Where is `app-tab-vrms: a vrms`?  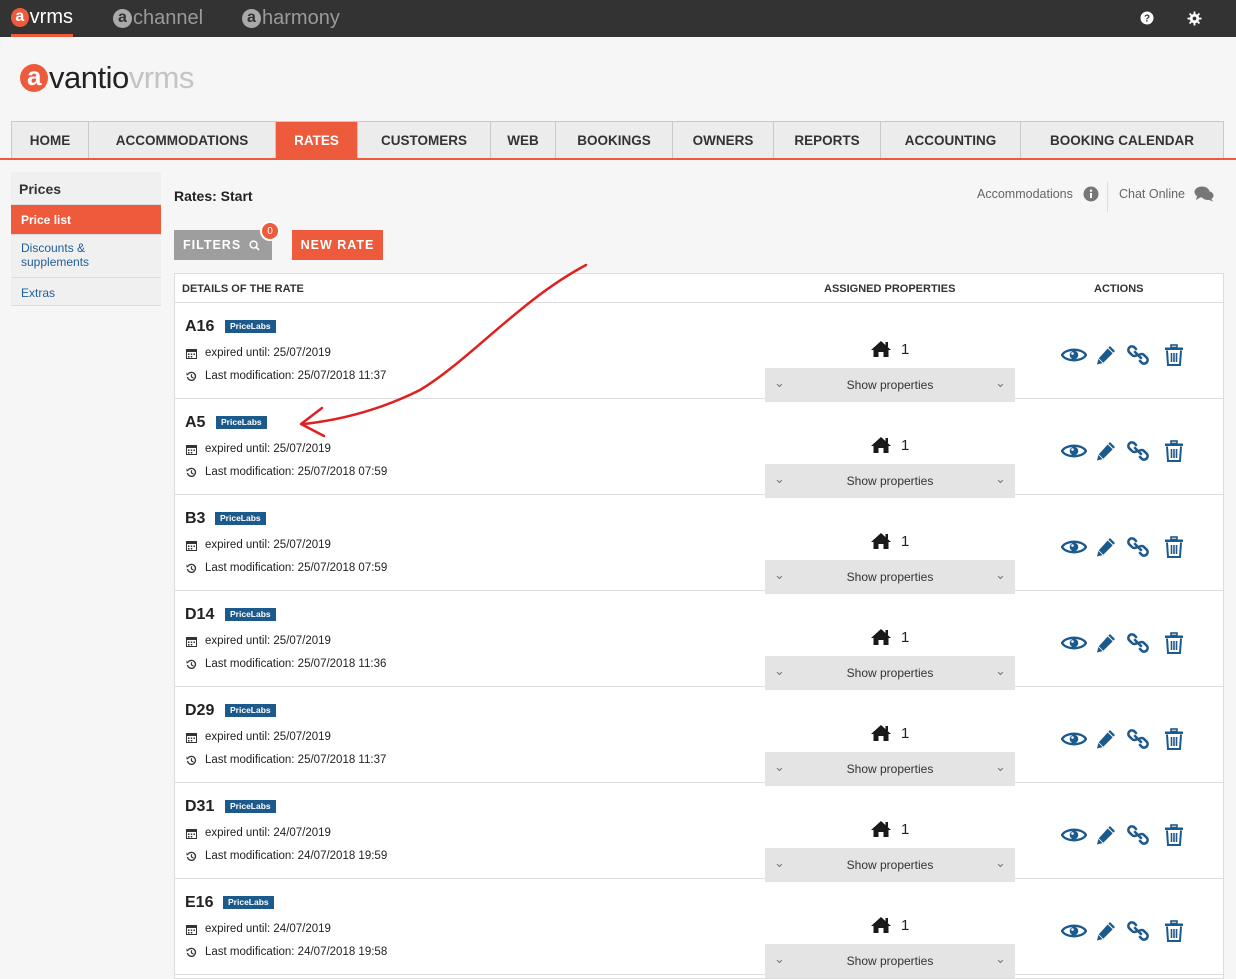
app-tab-vrms: a vrms is located at coordinates (42, 18).